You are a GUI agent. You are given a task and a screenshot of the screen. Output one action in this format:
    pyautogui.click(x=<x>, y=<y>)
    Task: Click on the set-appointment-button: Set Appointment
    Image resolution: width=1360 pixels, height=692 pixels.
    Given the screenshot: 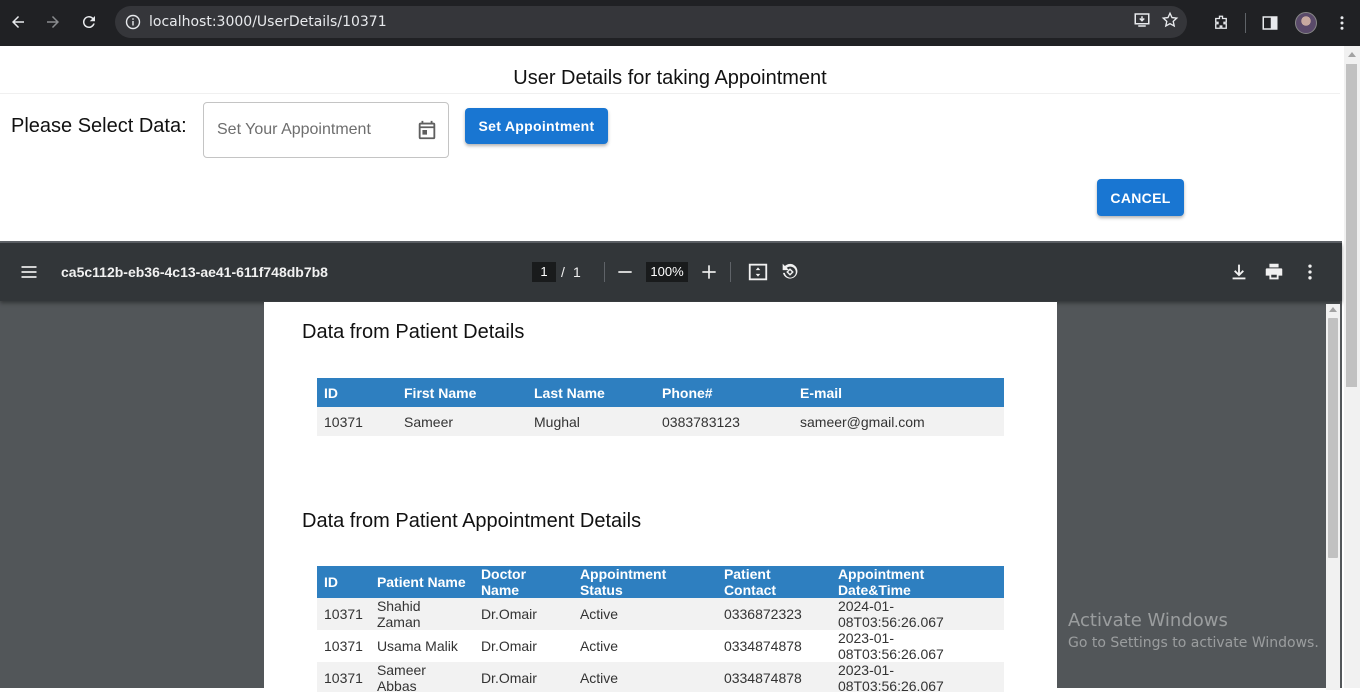 What is the action you would take?
    pyautogui.click(x=536, y=126)
    